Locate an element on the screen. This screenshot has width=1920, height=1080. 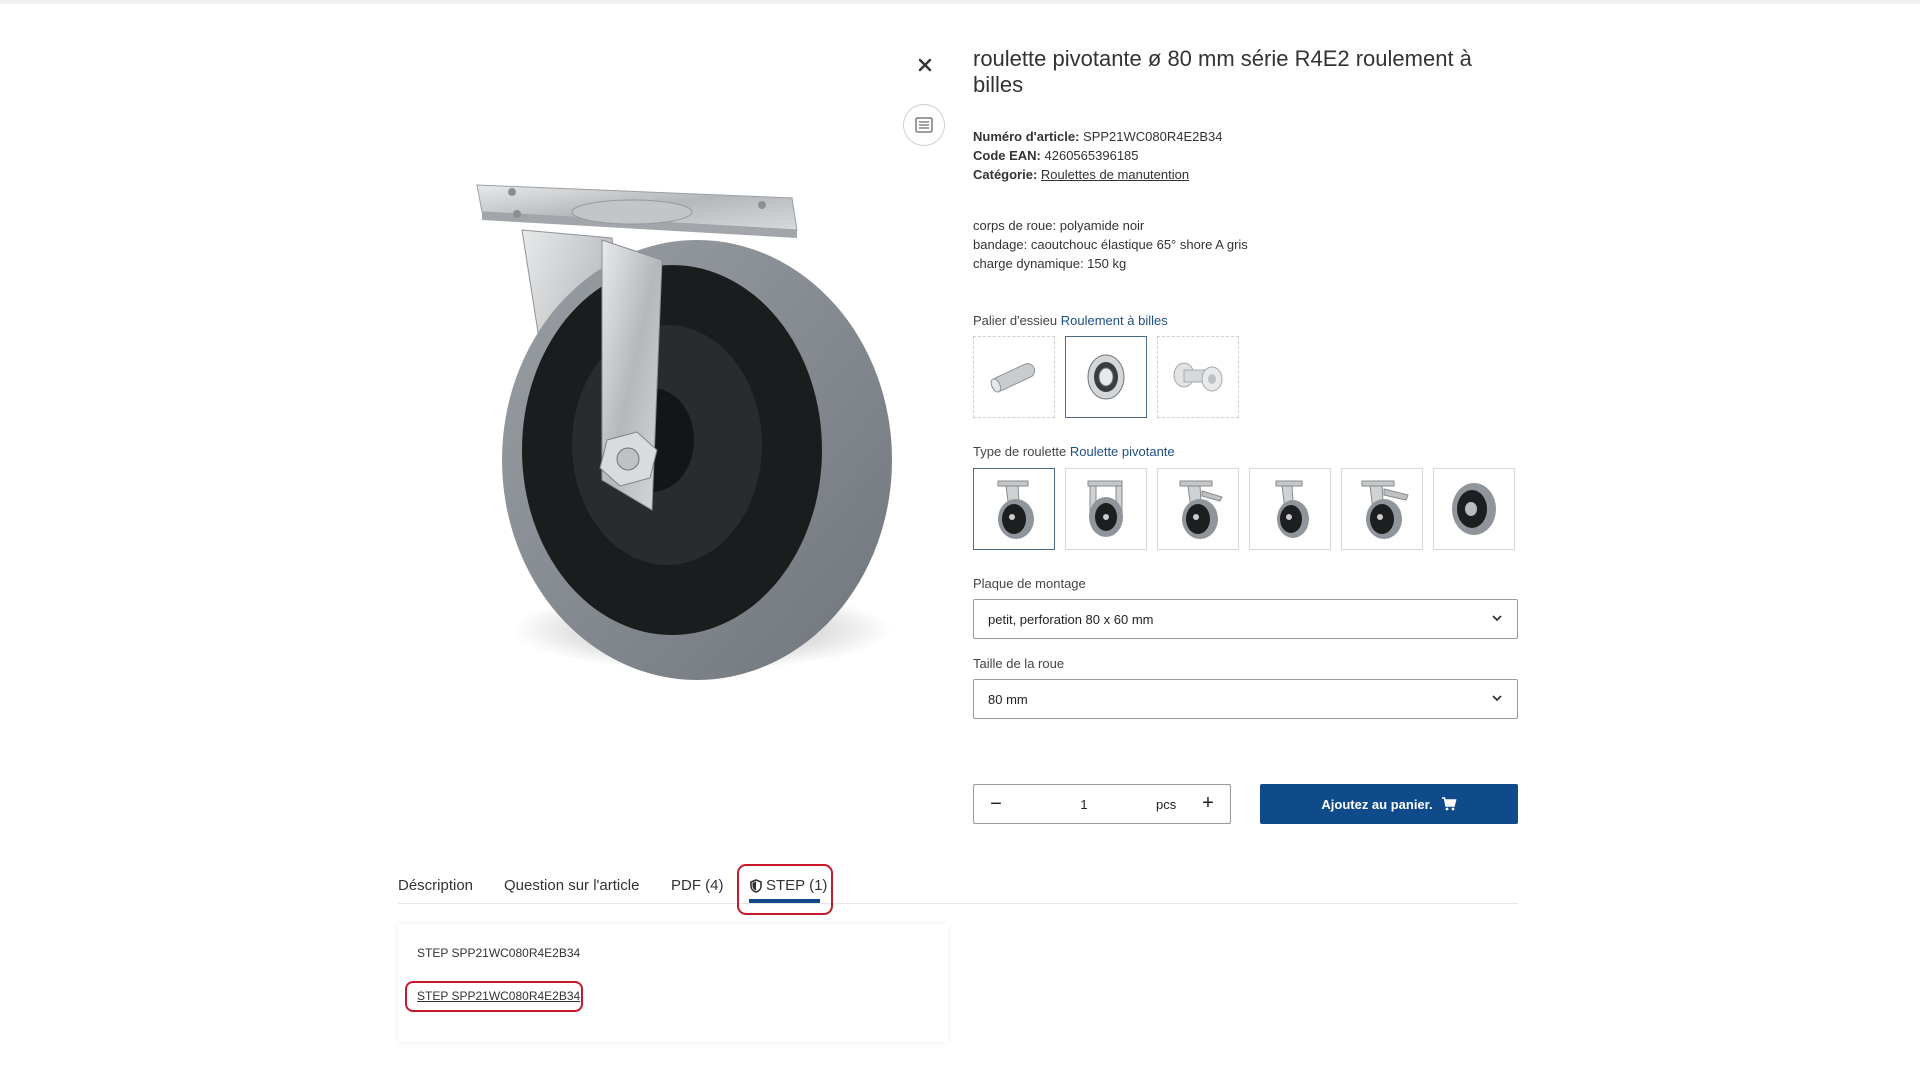
category-label: Catégorie: is located at coordinates (1005, 174).